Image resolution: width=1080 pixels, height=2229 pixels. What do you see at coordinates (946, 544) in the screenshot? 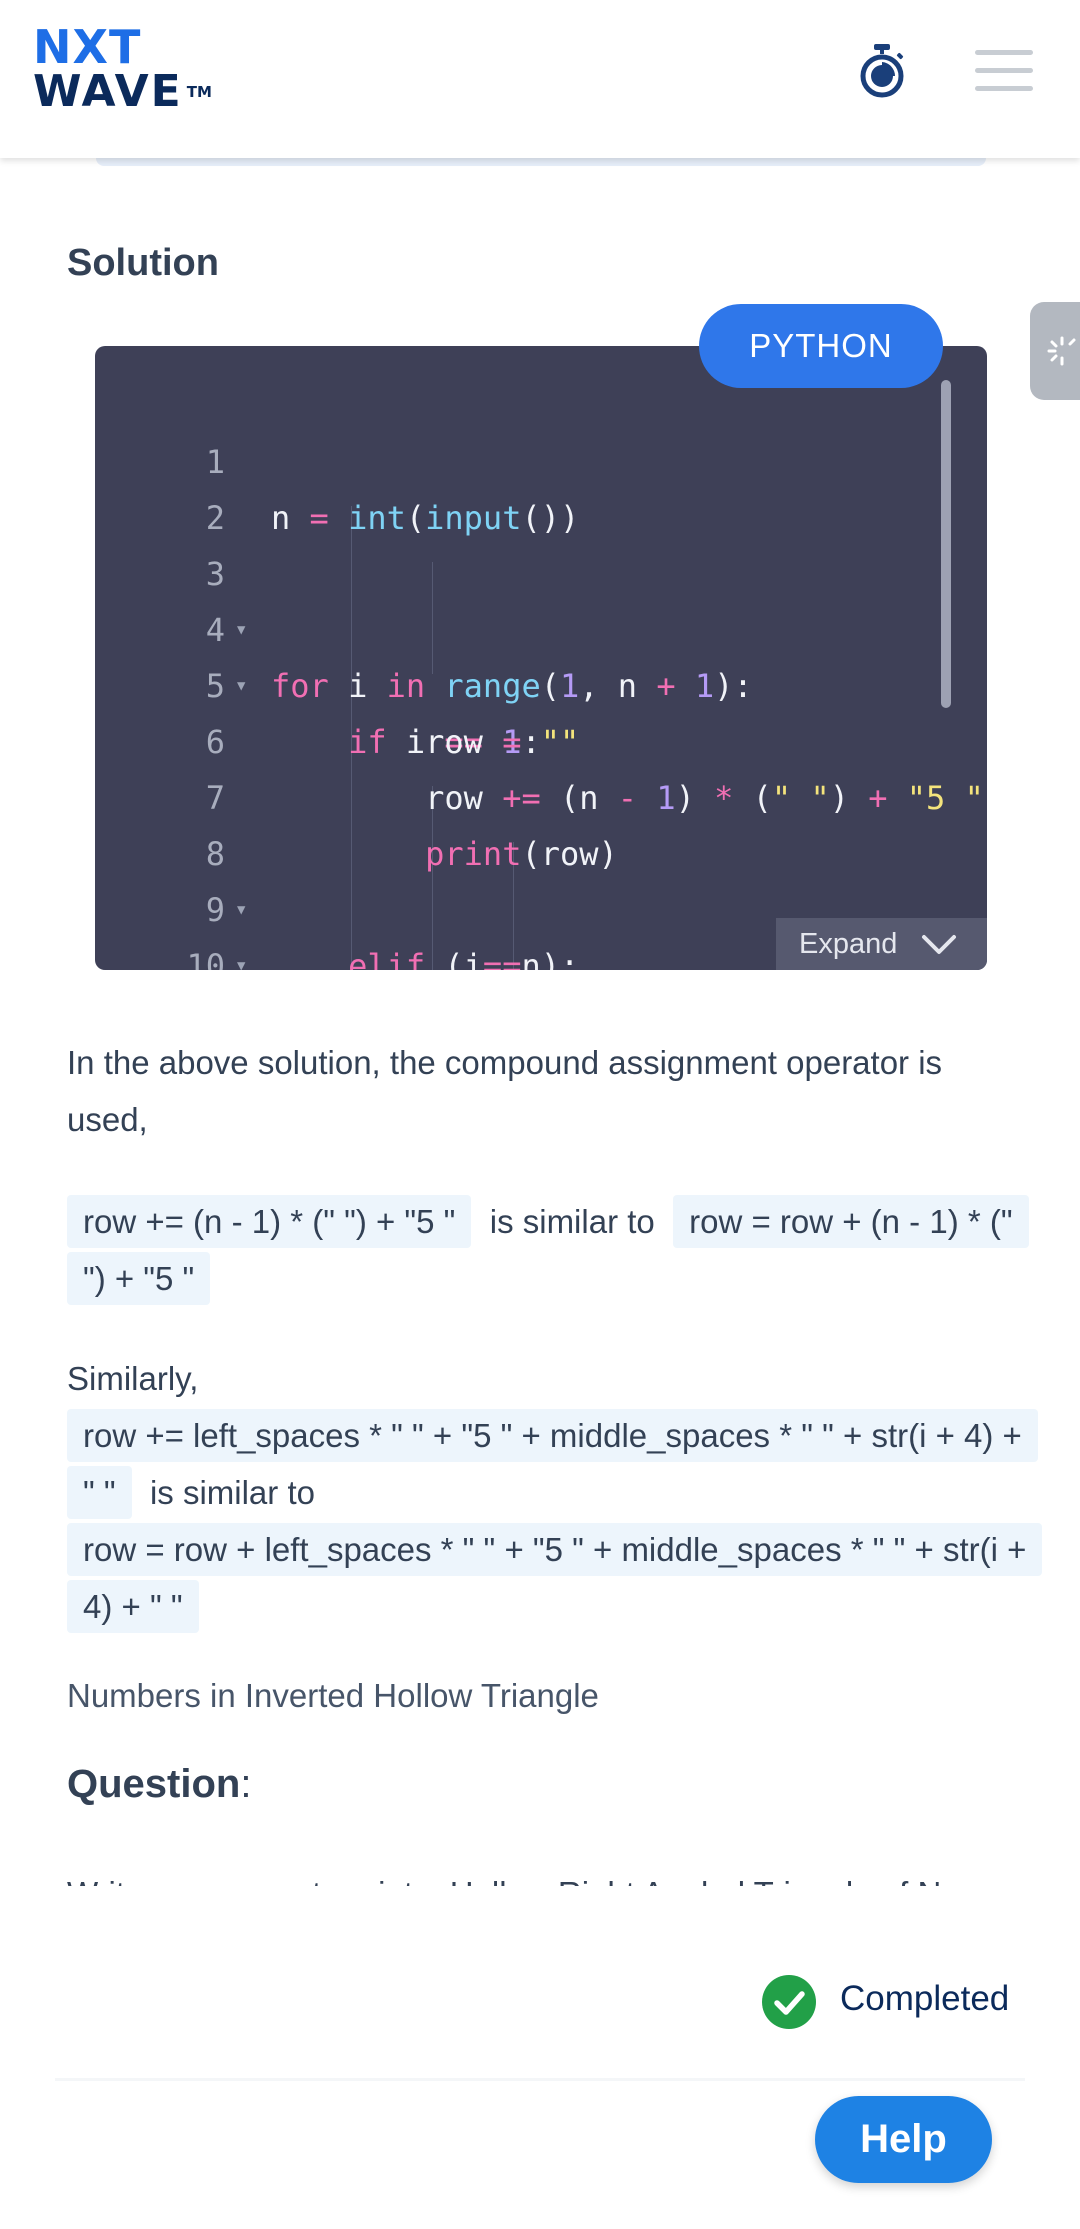
I see `editor-scrollbar` at bounding box center [946, 544].